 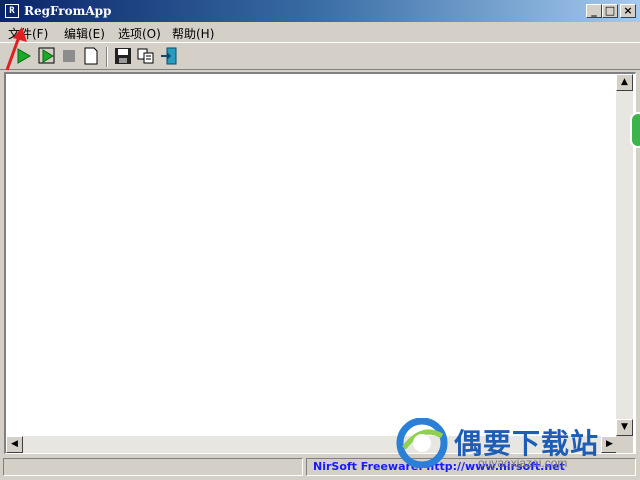 What do you see at coordinates (123, 56) in the screenshot?
I see `save-icon` at bounding box center [123, 56].